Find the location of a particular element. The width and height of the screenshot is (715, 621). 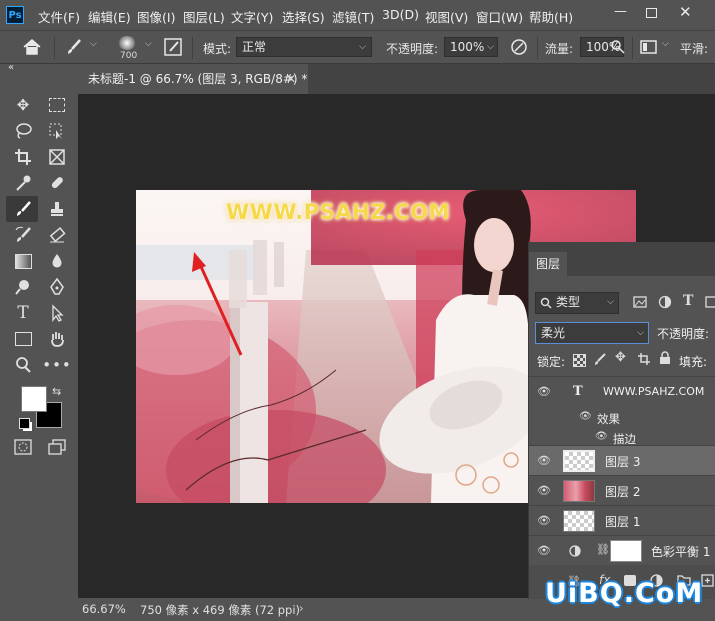

hand-tool-icon is located at coordinates (57, 339).